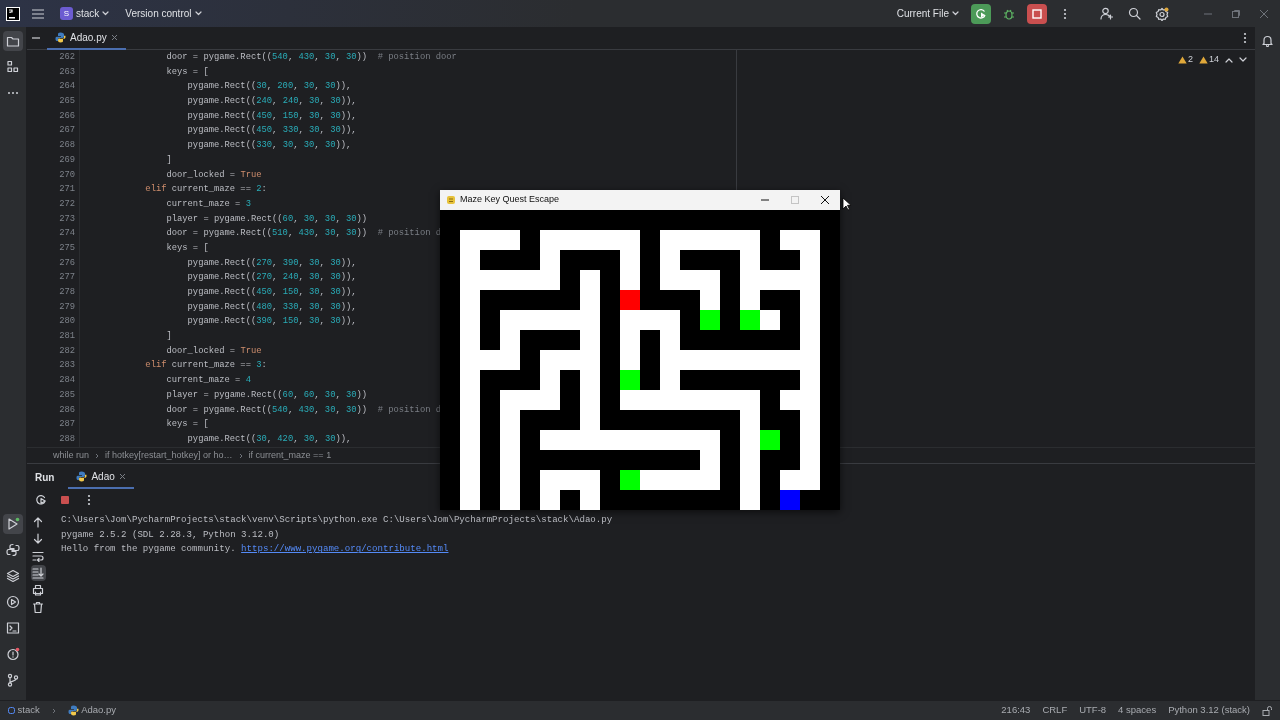  Describe the element at coordinates (1016, 710) in the screenshot. I see `status-item: 216:43` at that location.